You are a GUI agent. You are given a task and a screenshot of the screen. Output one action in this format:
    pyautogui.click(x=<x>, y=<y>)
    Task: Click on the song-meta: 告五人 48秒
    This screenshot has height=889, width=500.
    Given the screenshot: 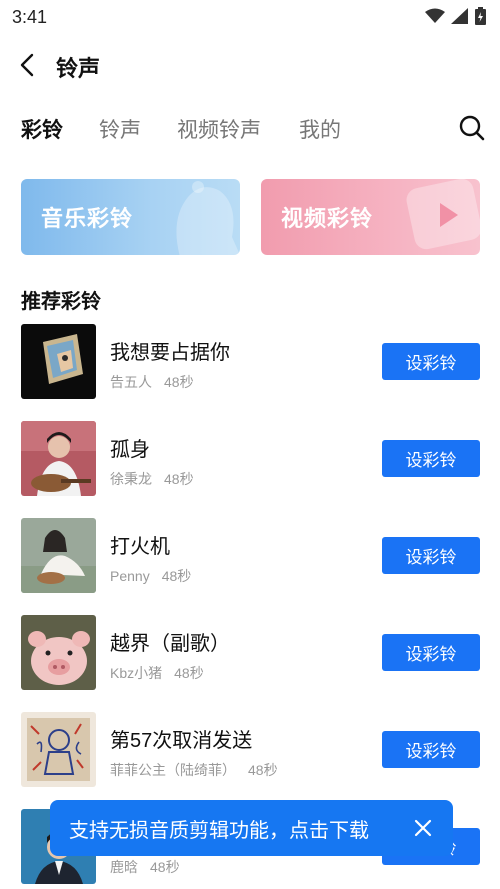 What is the action you would take?
    pyautogui.click(x=152, y=382)
    